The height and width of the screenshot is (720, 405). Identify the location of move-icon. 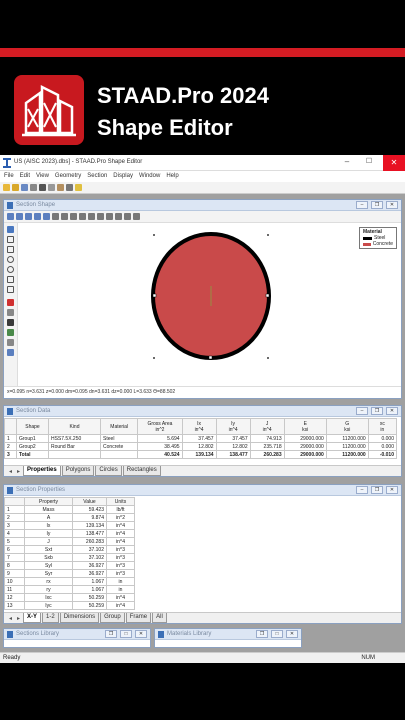
(10, 332).